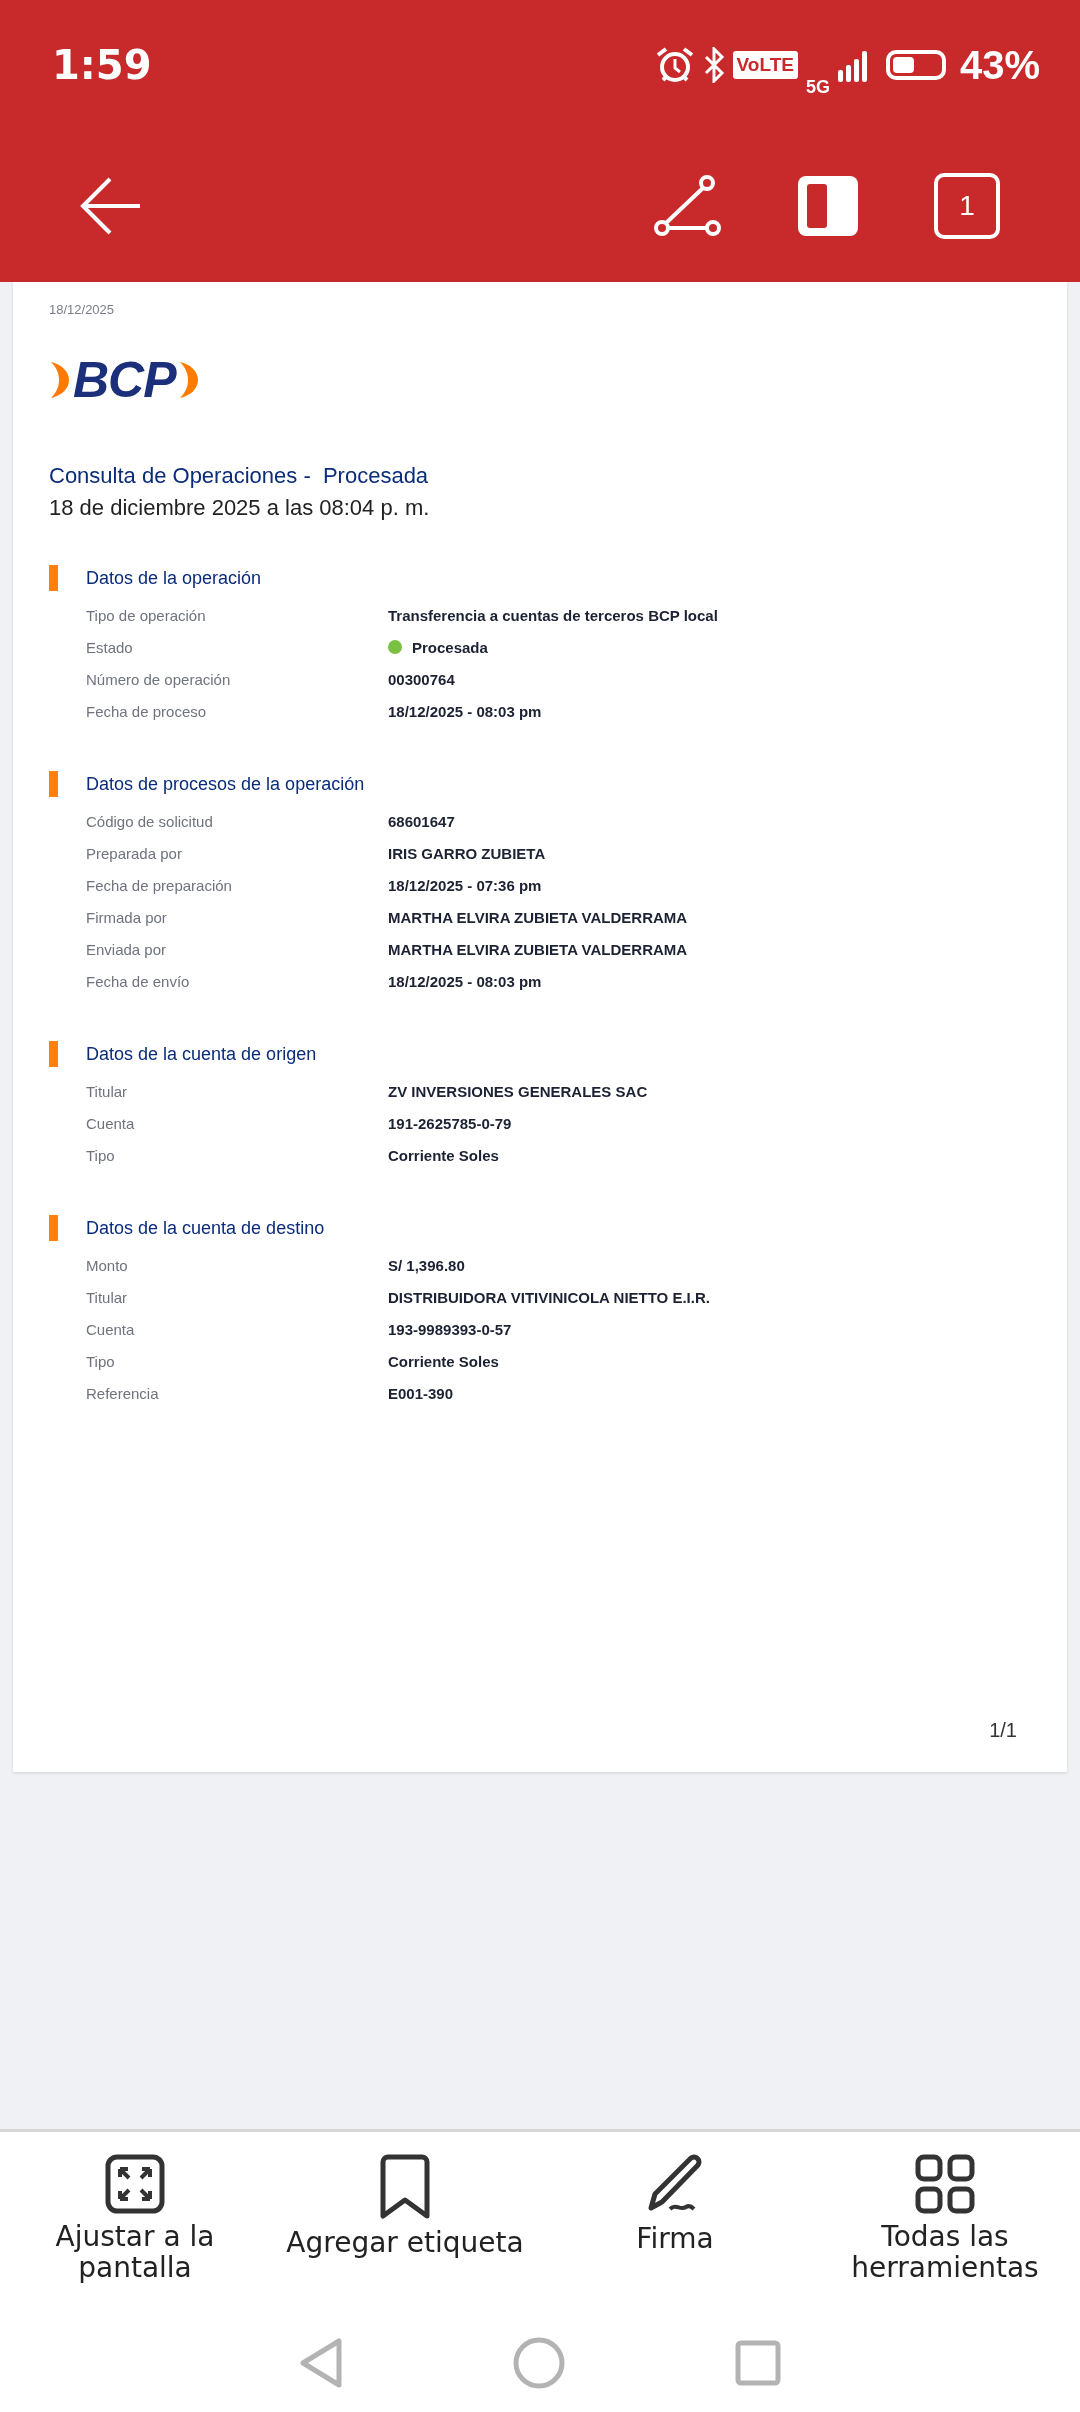  What do you see at coordinates (421, 821) in the screenshot?
I see `field-value: 68601647` at bounding box center [421, 821].